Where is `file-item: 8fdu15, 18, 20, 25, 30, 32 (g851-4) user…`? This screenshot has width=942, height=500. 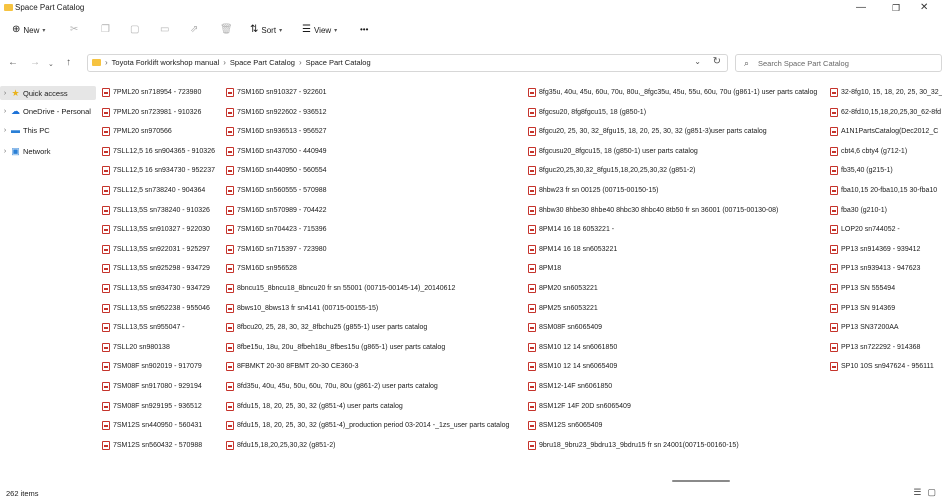
file-item: 8fdu15, 18, 20, 25, 30, 32 (g851-4) user… is located at coordinates (314, 406).